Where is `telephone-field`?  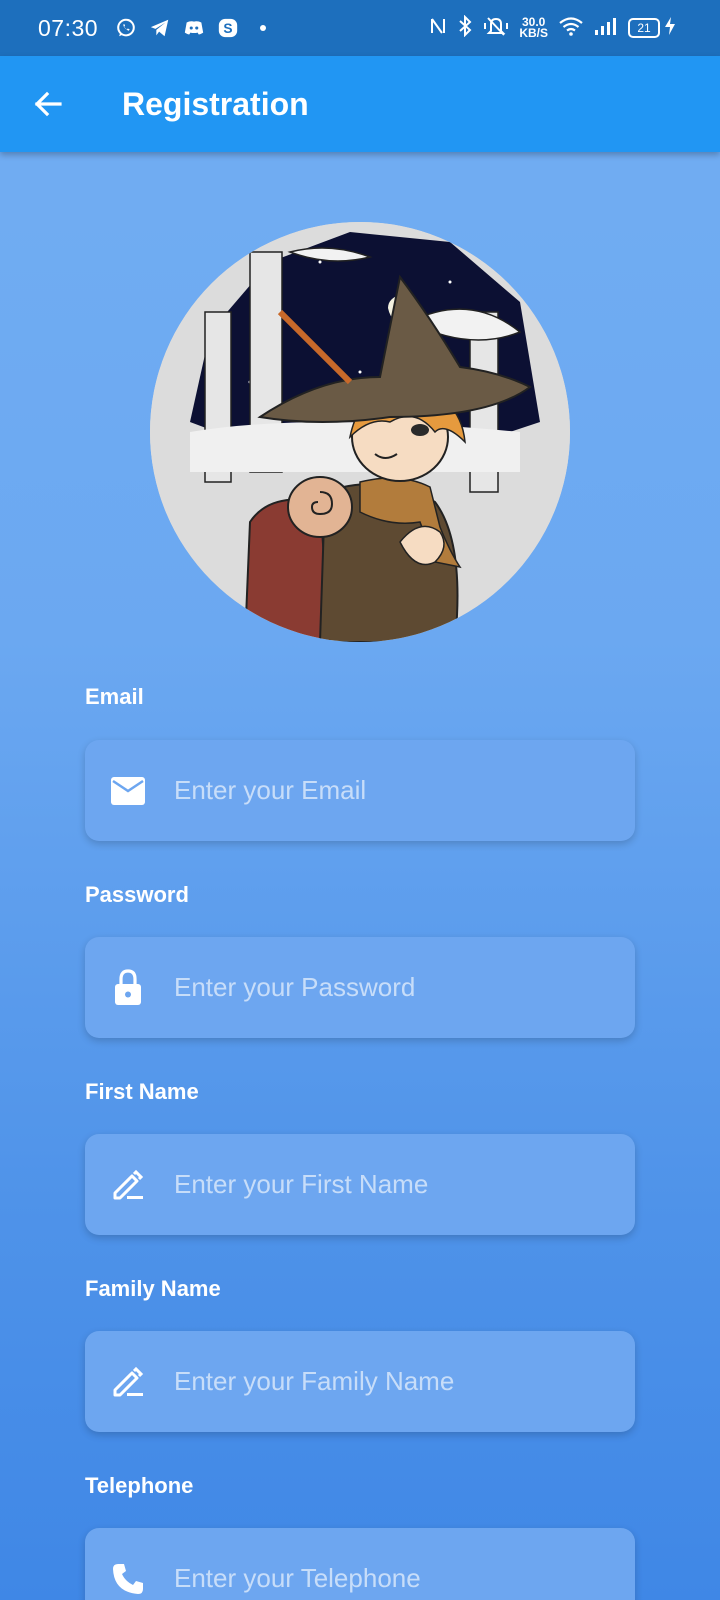
telephone-field is located at coordinates (360, 1564).